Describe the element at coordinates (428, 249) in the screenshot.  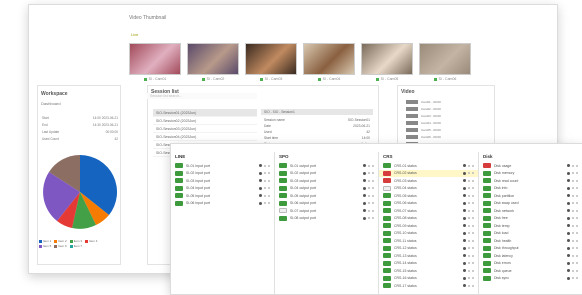
I see `status-row: CRS-12 status` at that location.